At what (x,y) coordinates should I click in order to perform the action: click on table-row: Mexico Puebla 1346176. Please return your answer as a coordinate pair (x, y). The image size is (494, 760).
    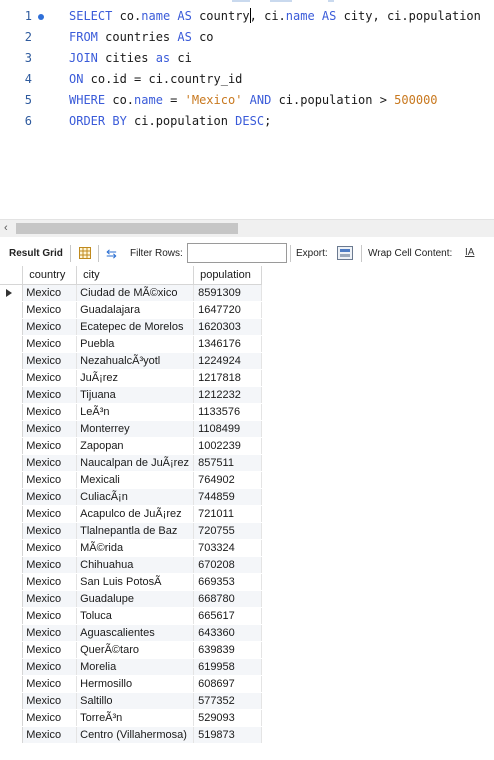
    Looking at the image, I should click on (131, 344).